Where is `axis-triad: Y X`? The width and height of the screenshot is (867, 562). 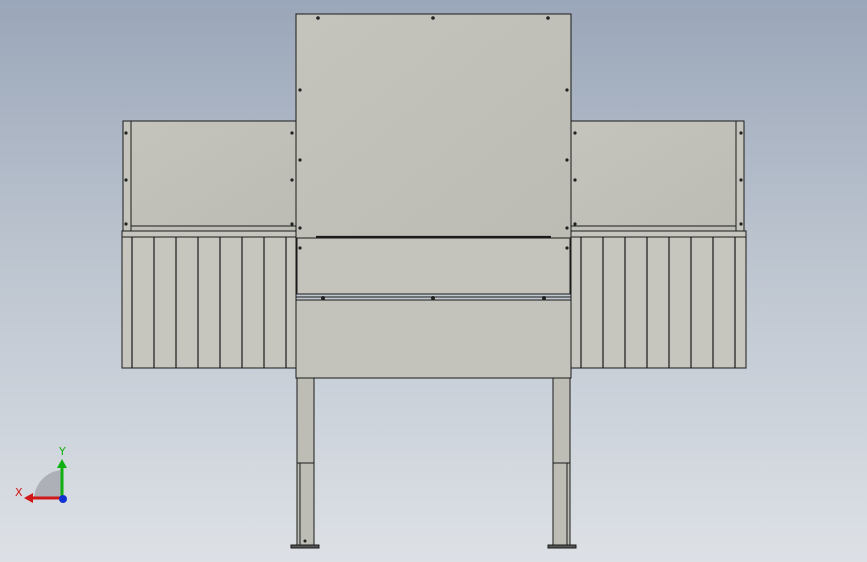
axis-triad: Y X is located at coordinates (41, 474).